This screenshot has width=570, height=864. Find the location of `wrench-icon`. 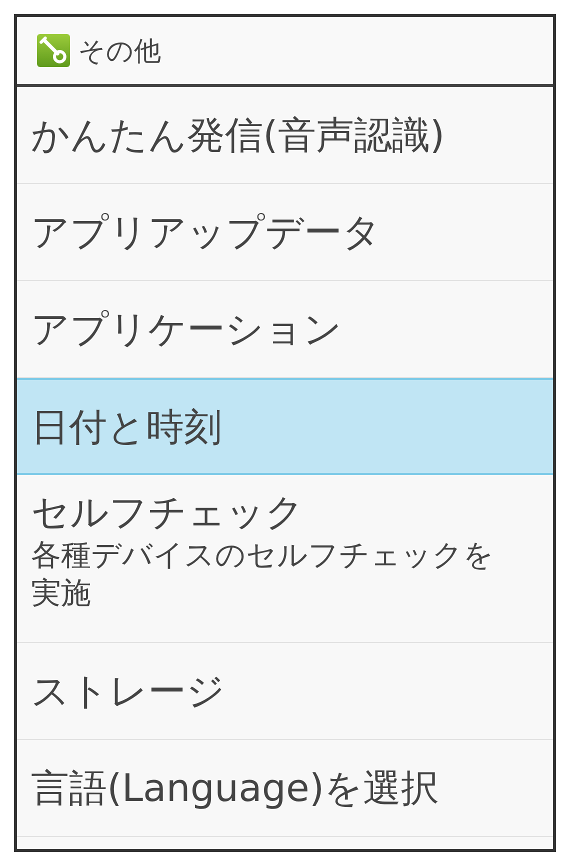

wrench-icon is located at coordinates (53, 50).